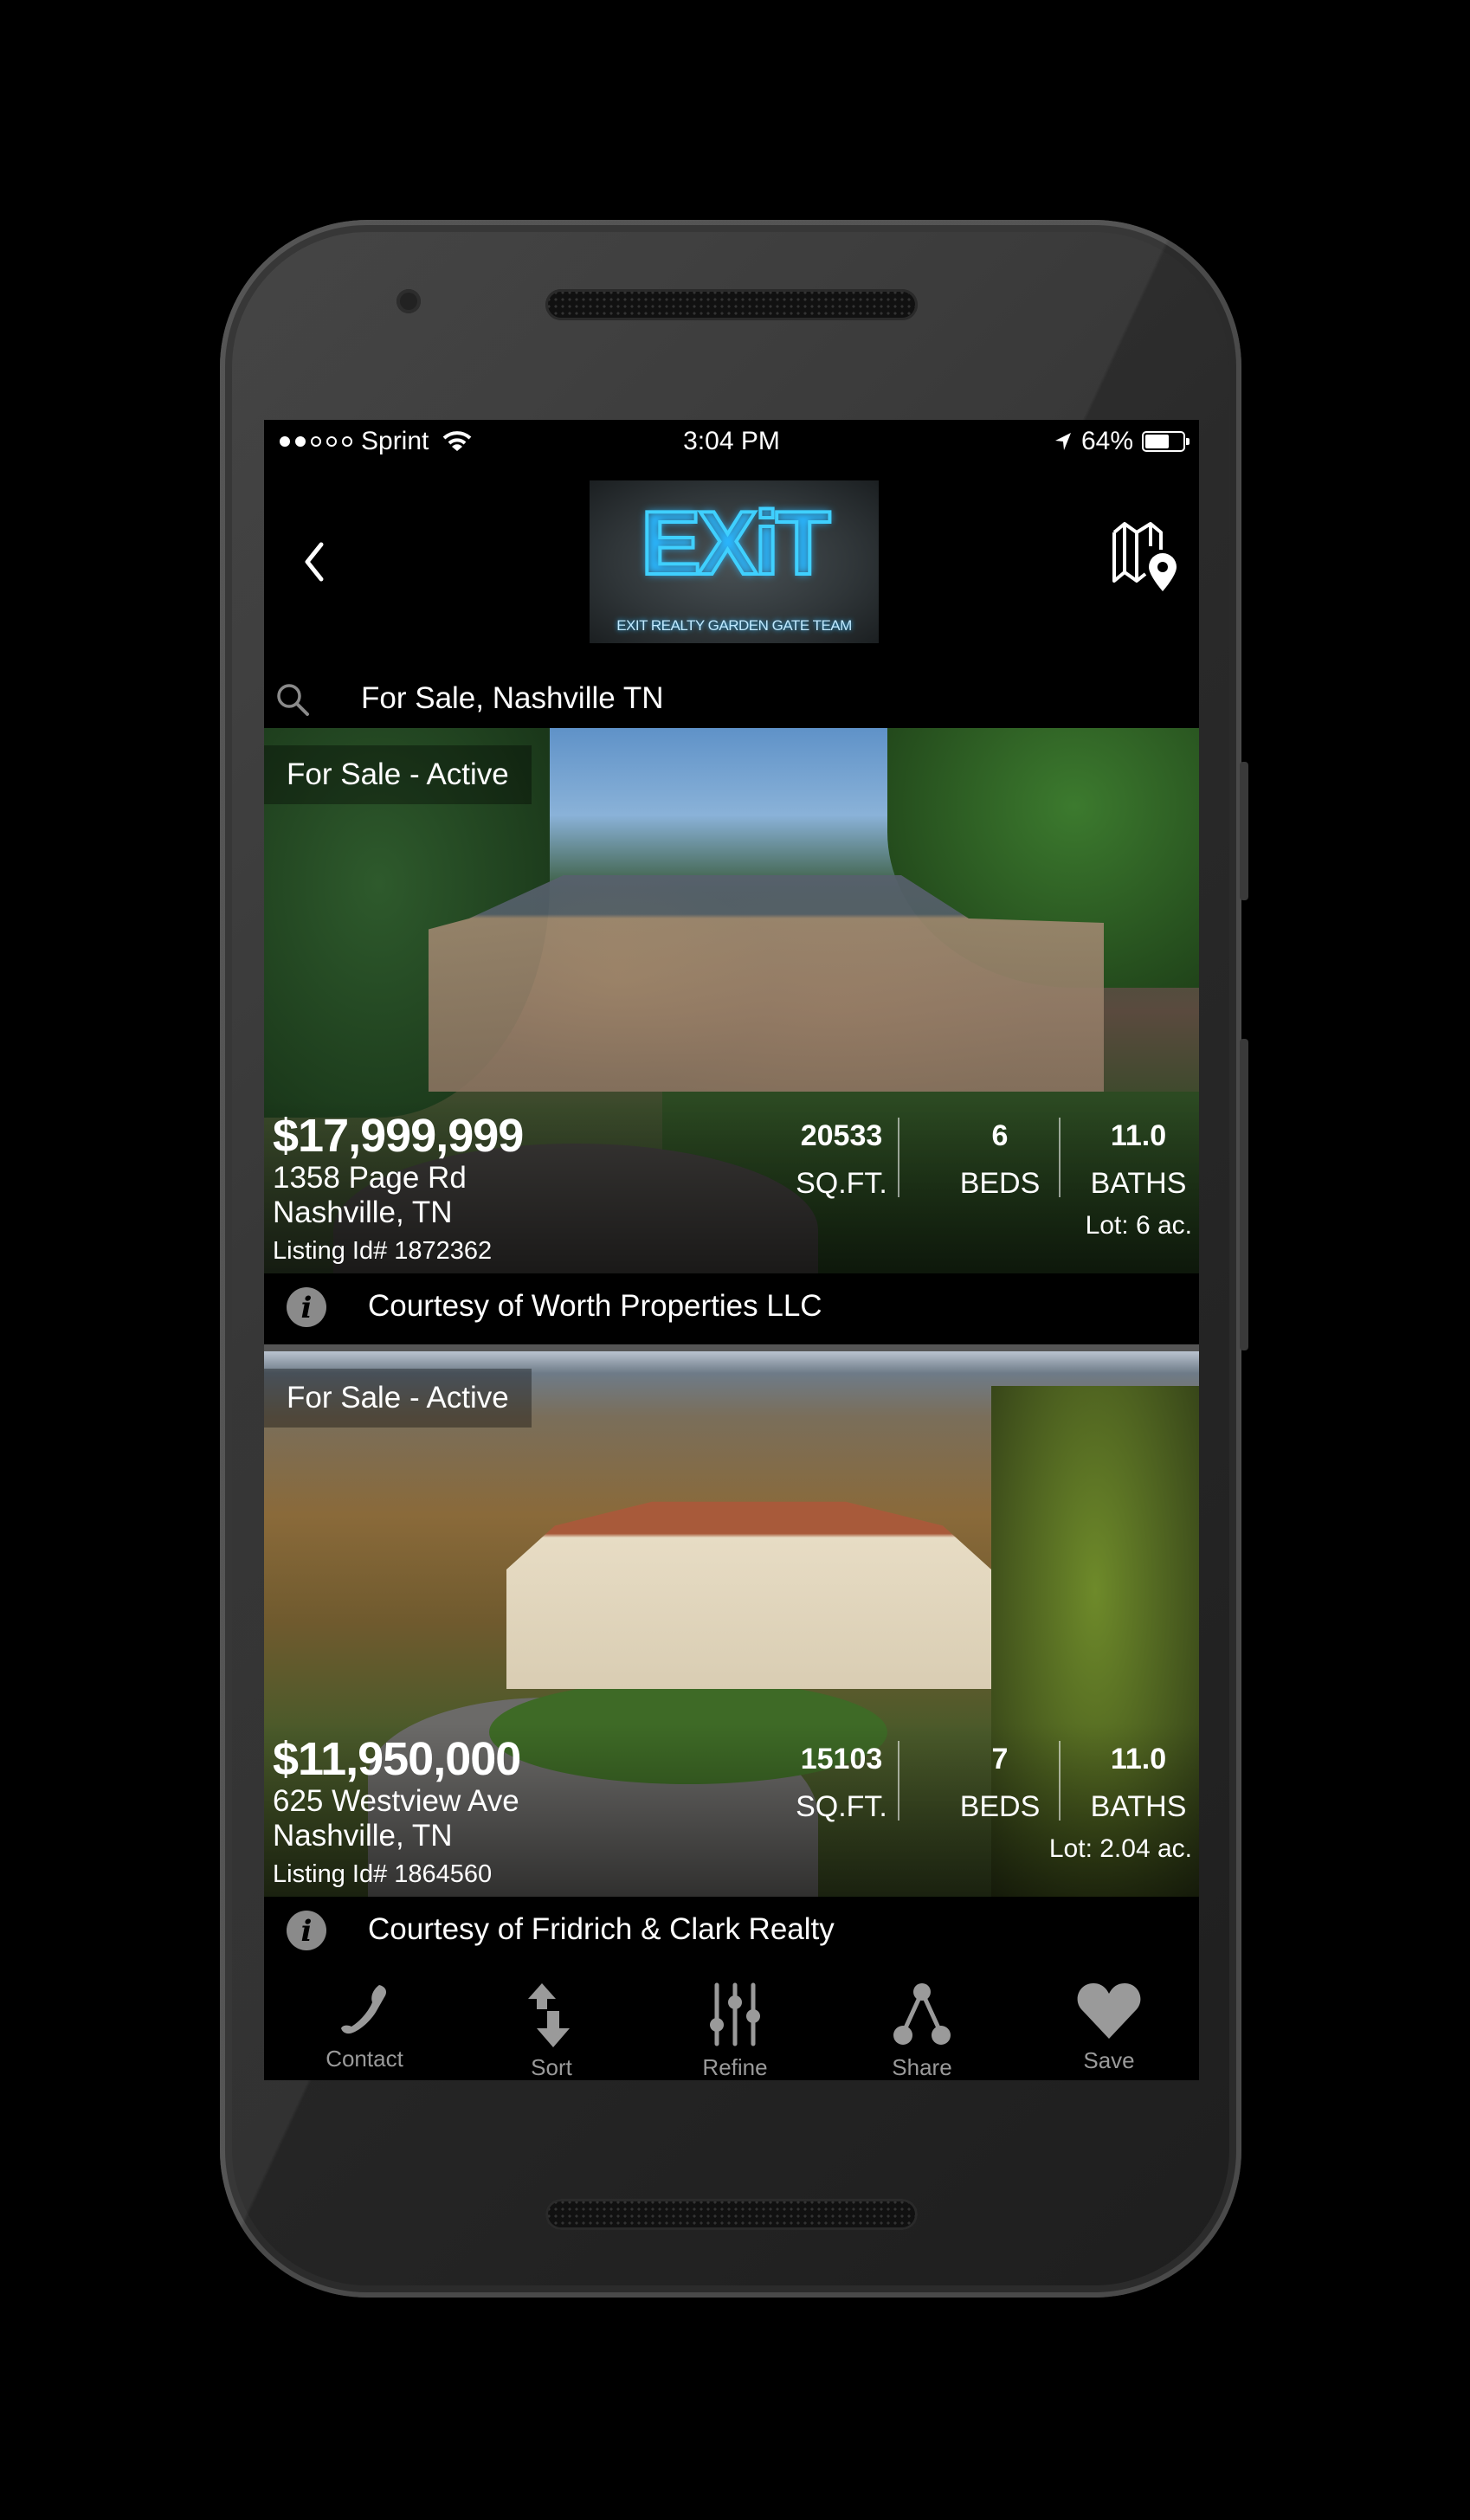  I want to click on logo-wordmark: EXiT, so click(736, 544).